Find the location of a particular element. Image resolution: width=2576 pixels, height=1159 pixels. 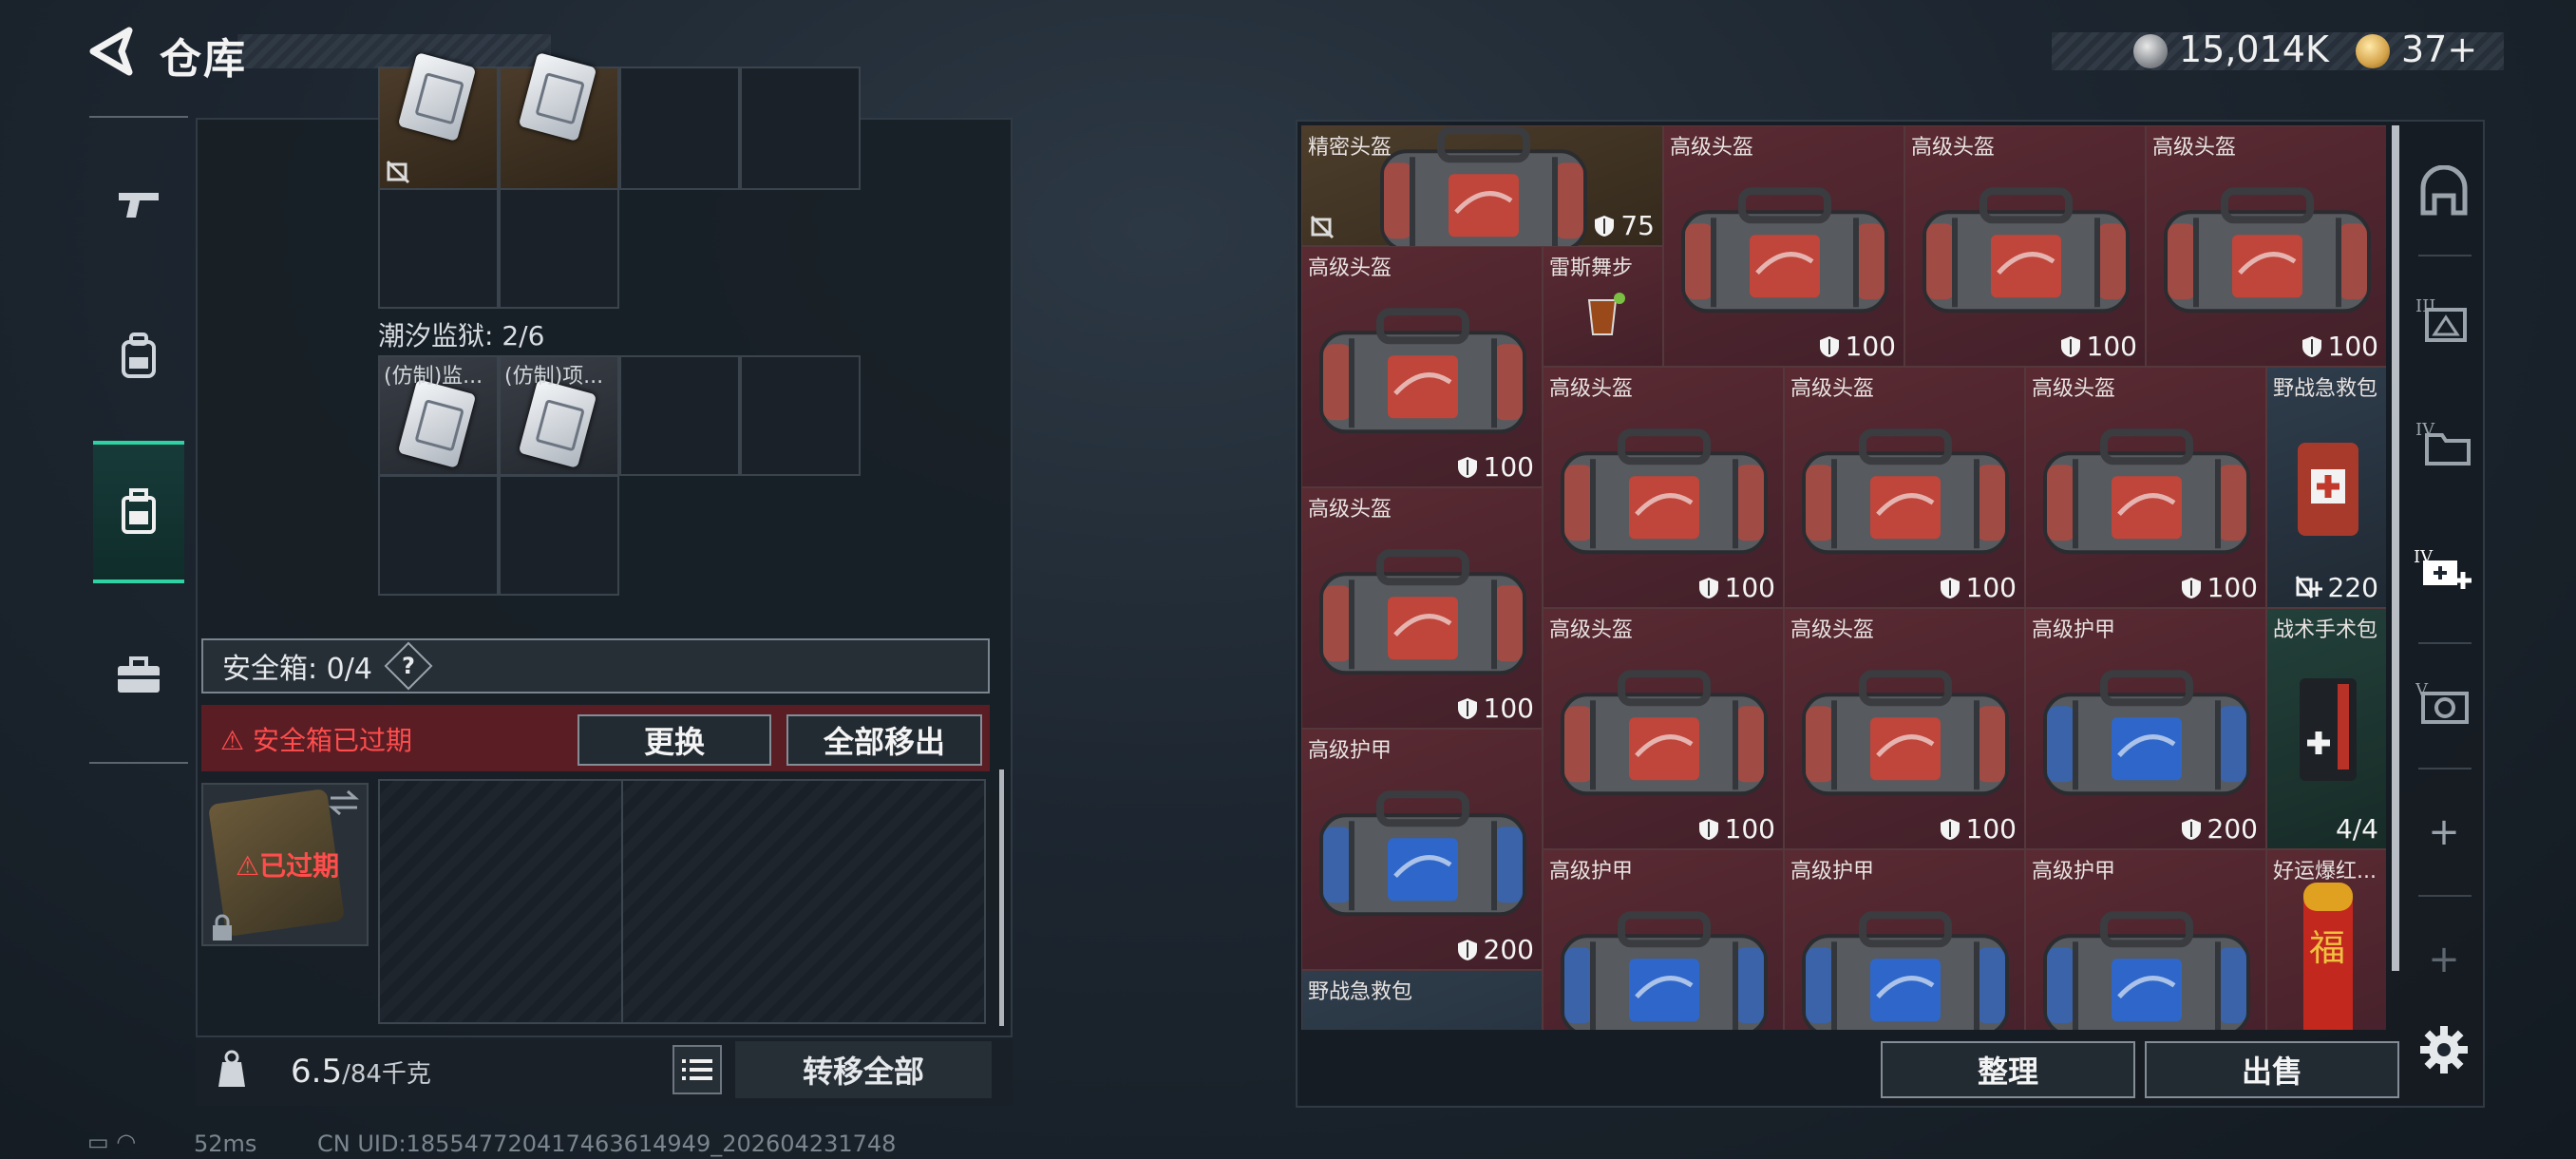

transfer-all-button: 转移全部 is located at coordinates (863, 1069).